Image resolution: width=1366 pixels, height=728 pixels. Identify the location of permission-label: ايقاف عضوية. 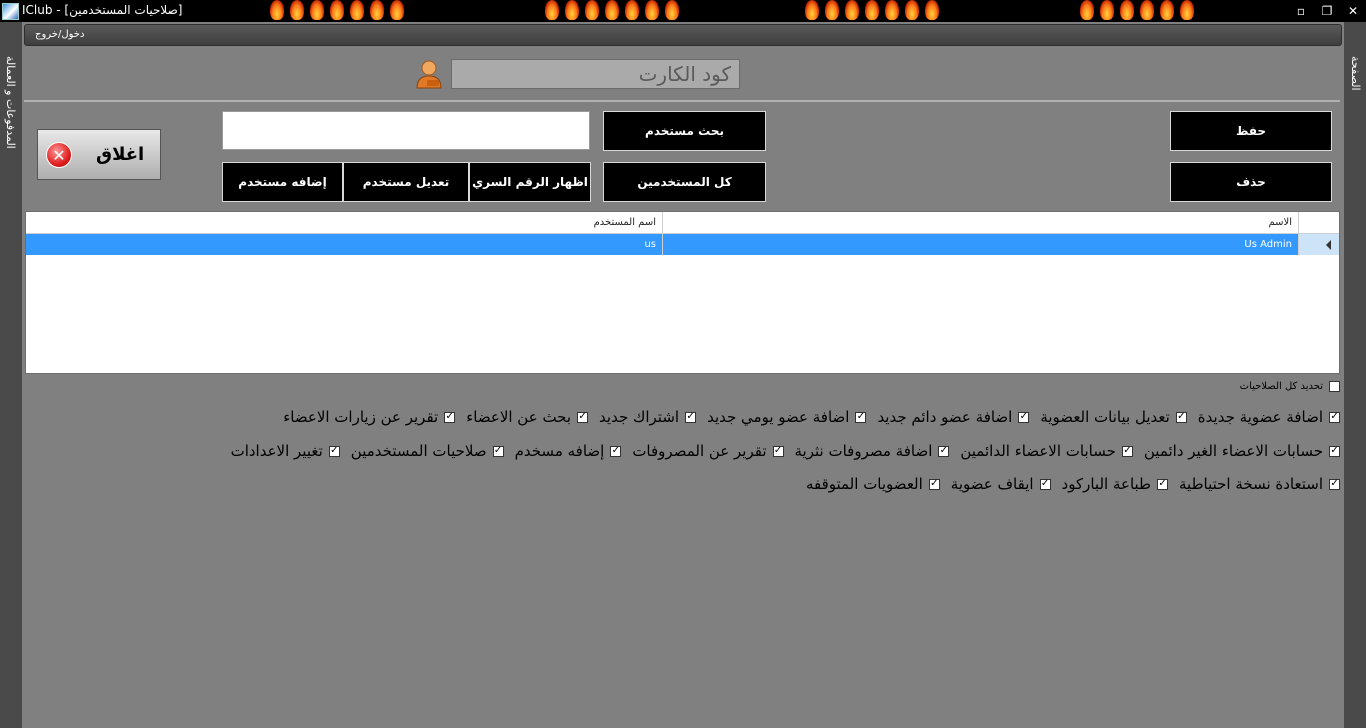
(992, 484).